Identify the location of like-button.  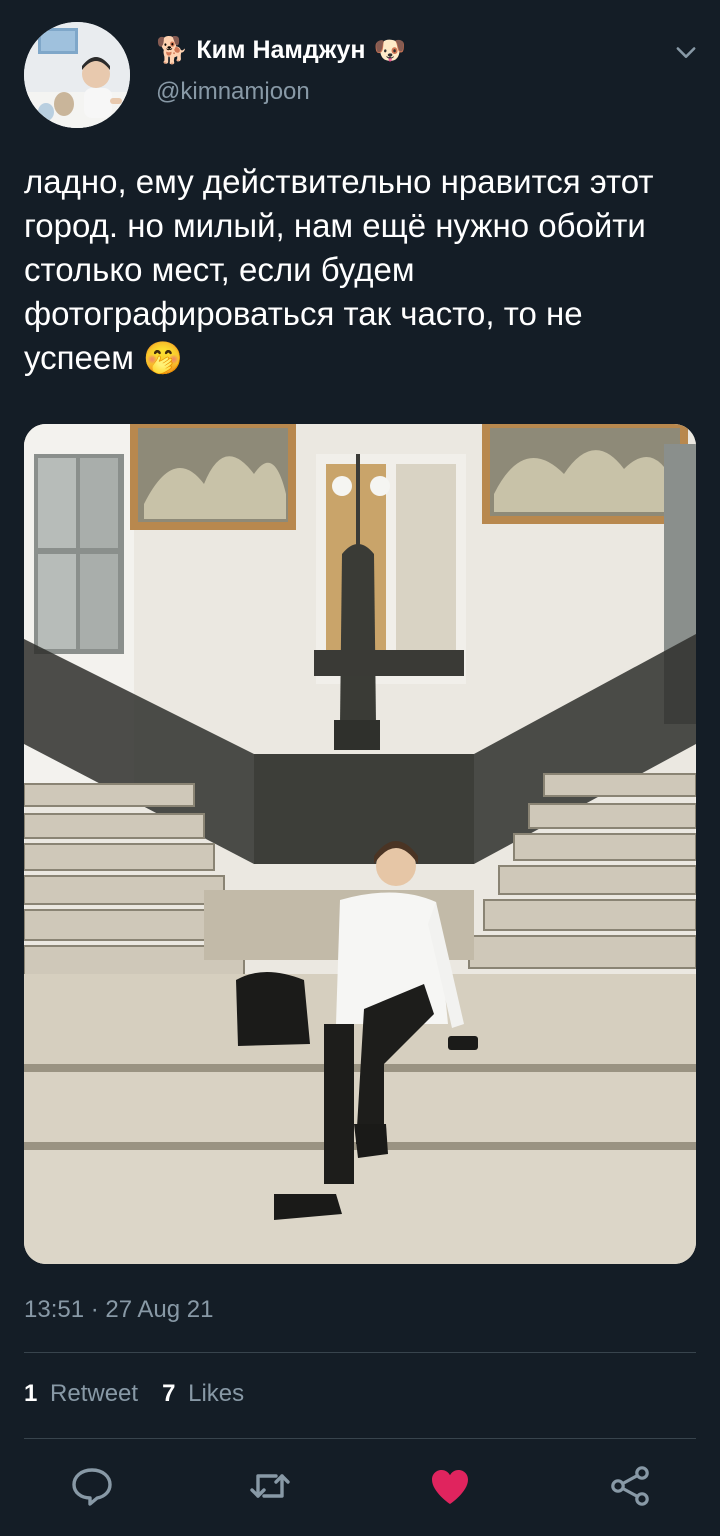
(450, 1486).